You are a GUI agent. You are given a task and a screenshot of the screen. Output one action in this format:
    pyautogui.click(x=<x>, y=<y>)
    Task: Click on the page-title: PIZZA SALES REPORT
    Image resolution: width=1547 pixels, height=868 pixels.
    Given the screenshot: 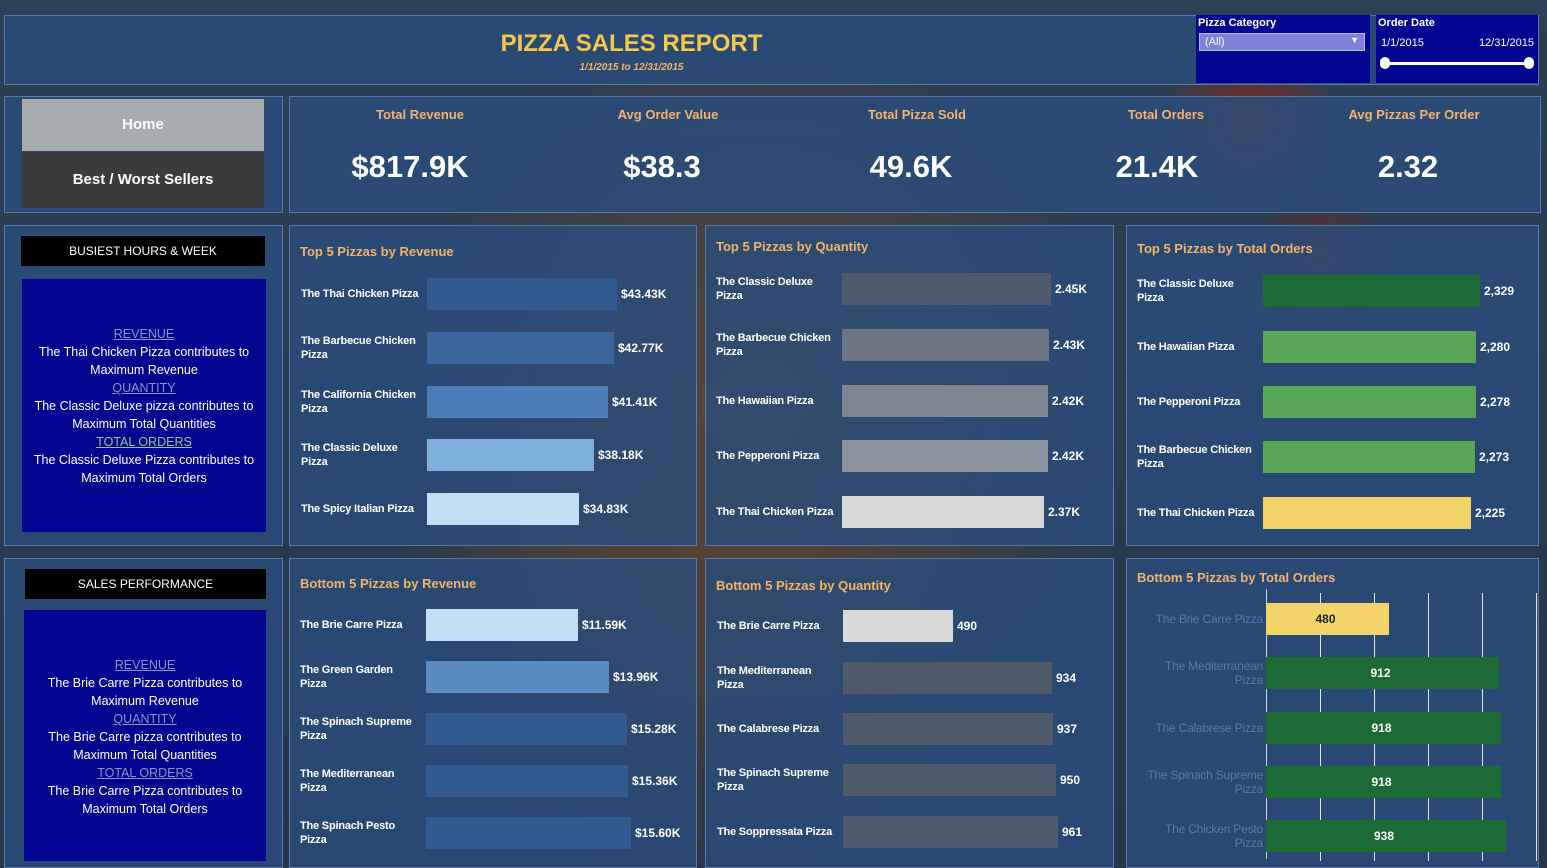 What is the action you would take?
    pyautogui.click(x=631, y=43)
    